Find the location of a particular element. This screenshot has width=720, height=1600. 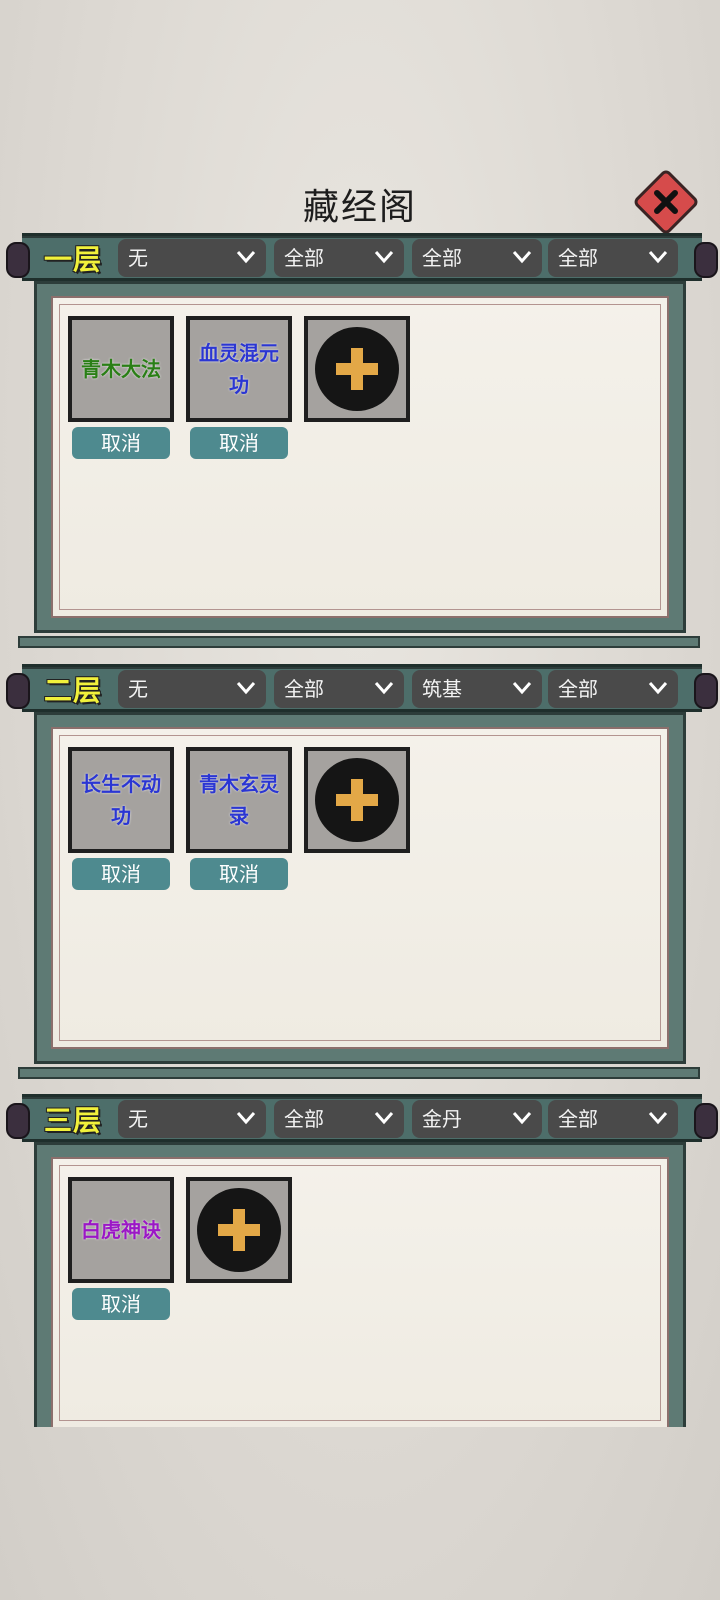

book-name: 血灵混元功 is located at coordinates (239, 369).